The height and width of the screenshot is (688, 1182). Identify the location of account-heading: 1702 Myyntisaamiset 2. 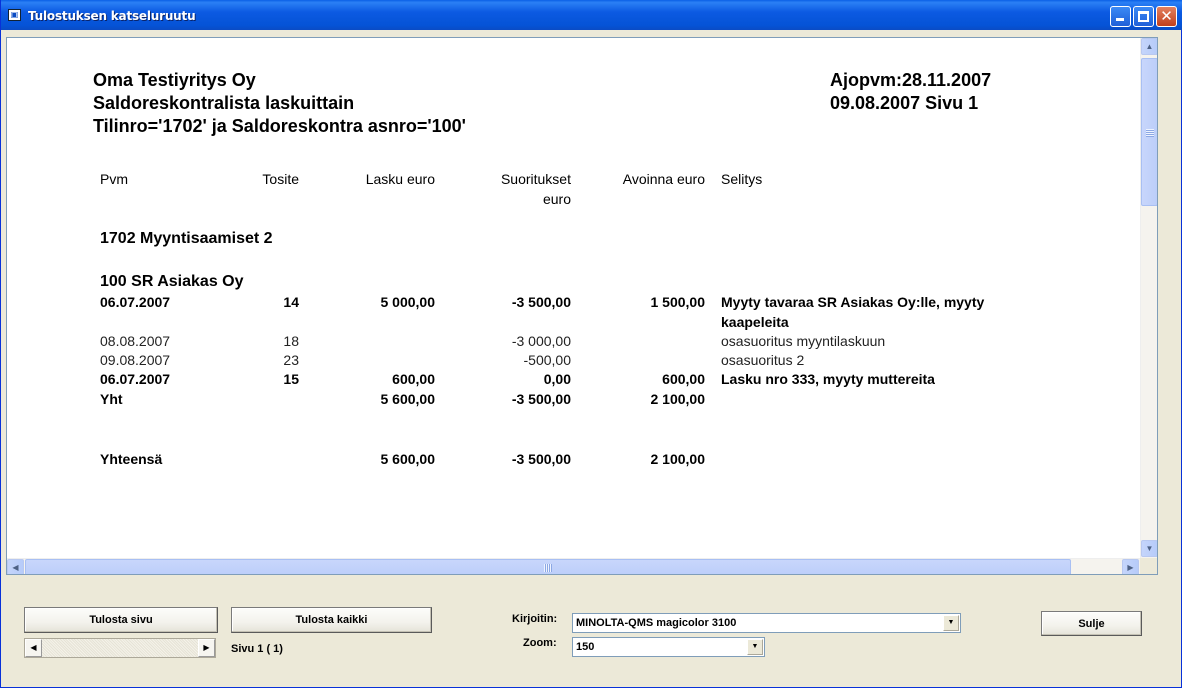
(186, 238).